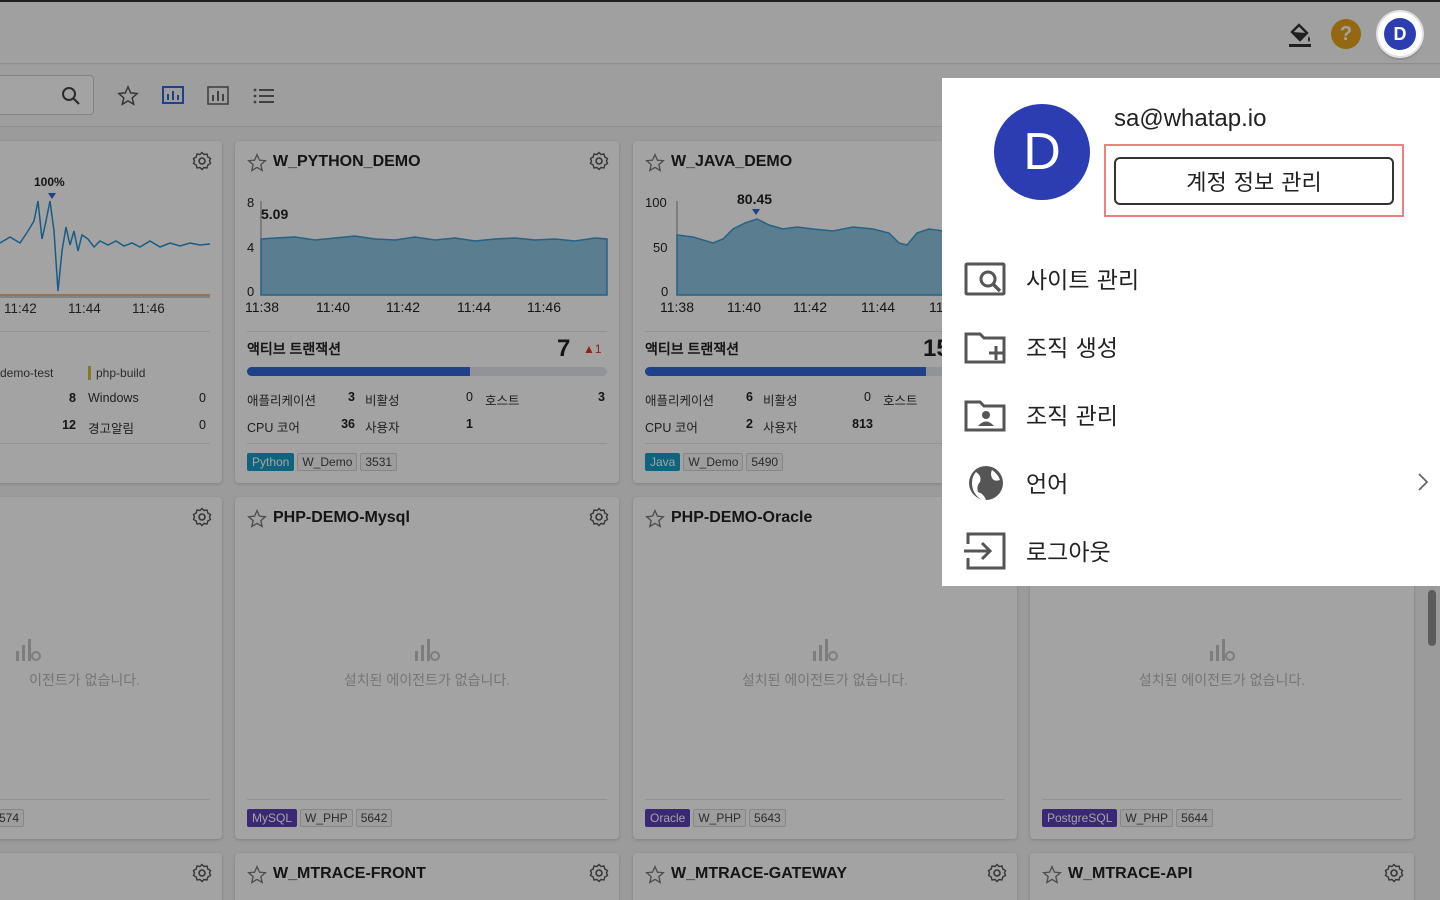  Describe the element at coordinates (1190, 118) in the screenshot. I see `user-email: sa@whatap.io` at that location.